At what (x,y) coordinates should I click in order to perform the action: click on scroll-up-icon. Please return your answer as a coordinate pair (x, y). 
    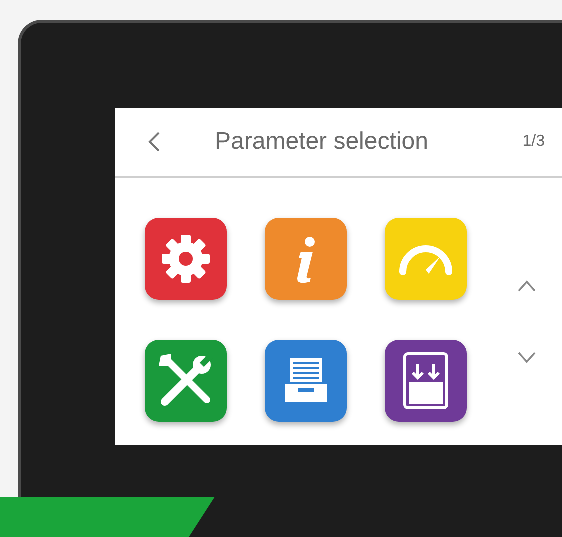
    Looking at the image, I should click on (527, 286).